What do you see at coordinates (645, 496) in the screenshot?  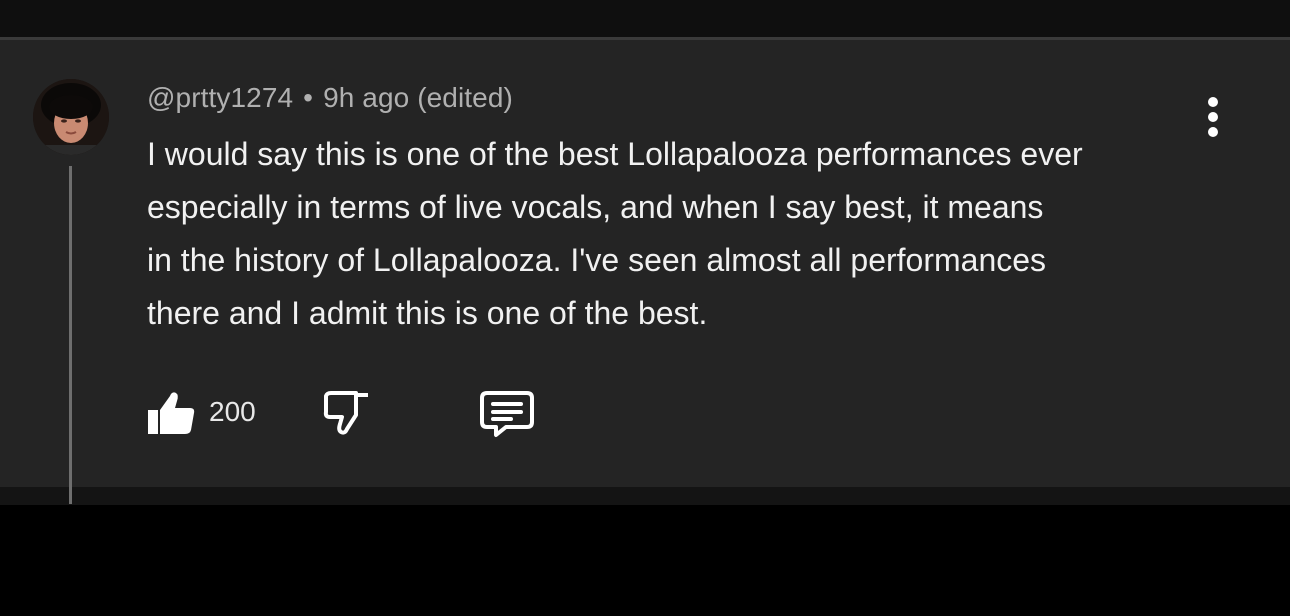 I see `bottom-strip` at bounding box center [645, 496].